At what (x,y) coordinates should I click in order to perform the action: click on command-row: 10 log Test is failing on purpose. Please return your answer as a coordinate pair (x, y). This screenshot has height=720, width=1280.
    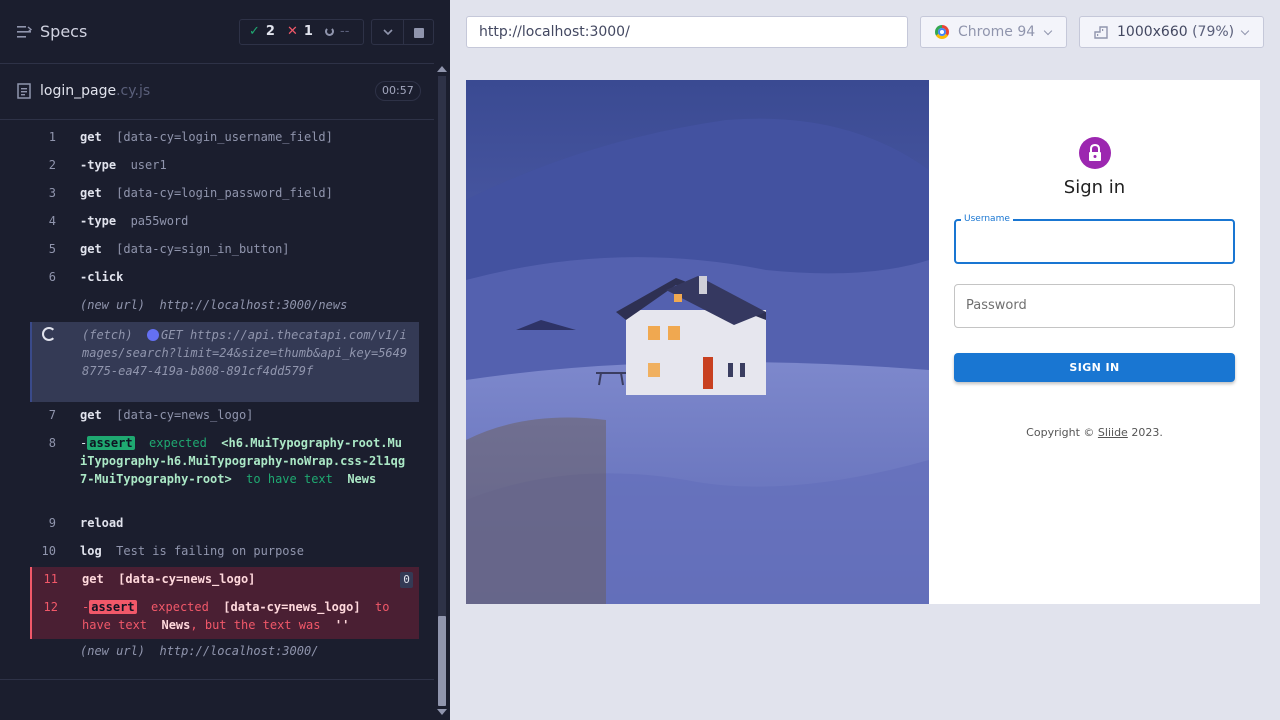
    Looking at the image, I should click on (224, 552).